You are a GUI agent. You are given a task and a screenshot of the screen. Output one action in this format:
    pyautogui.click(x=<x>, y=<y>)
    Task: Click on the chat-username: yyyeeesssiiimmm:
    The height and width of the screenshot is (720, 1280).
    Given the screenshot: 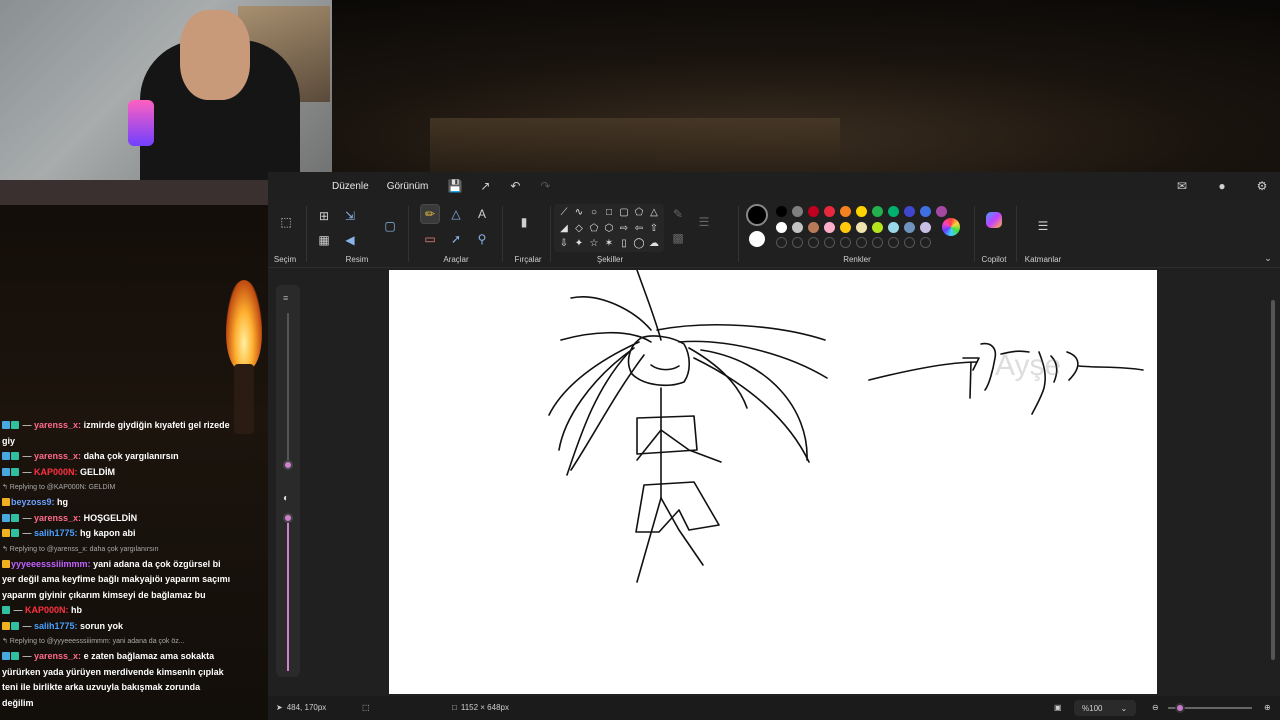 What is the action you would take?
    pyautogui.click(x=51, y=564)
    